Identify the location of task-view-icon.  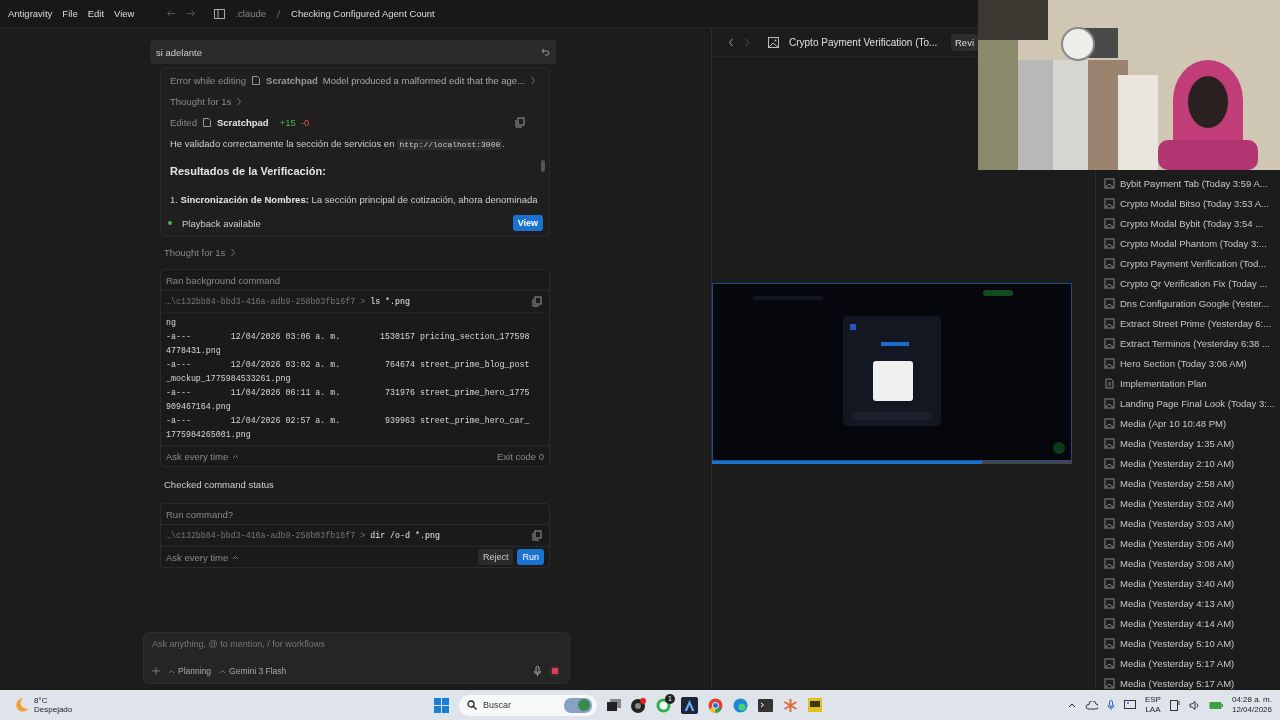
(614, 705).